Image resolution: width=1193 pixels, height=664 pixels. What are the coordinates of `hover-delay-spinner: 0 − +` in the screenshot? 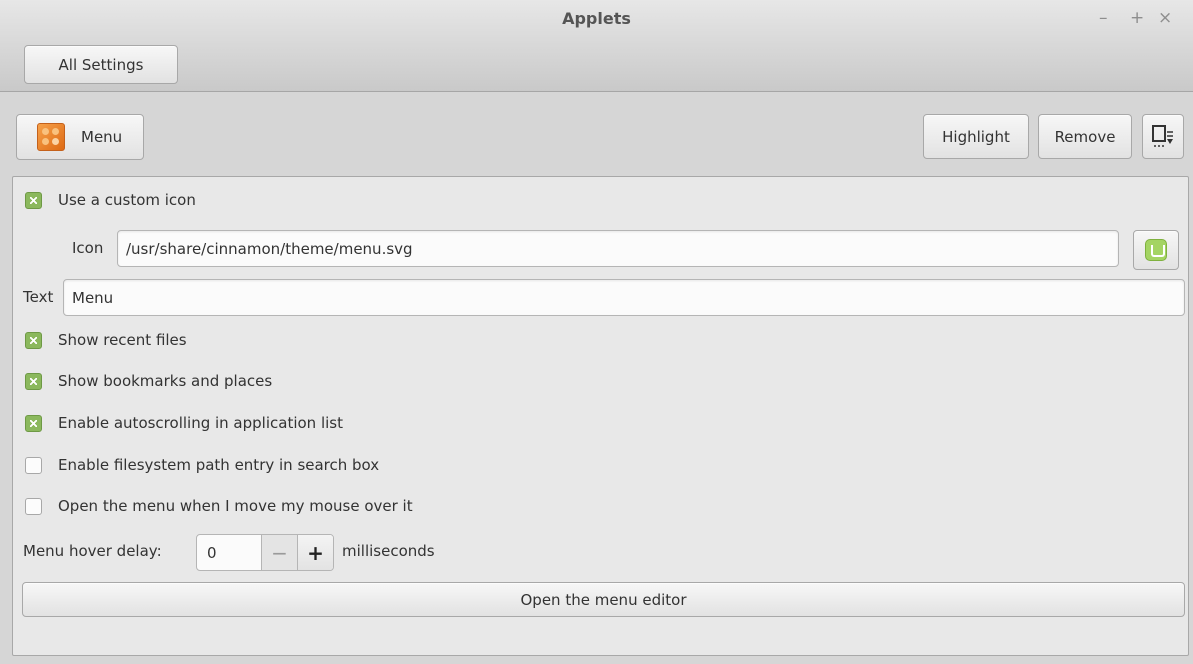 It's located at (265, 552).